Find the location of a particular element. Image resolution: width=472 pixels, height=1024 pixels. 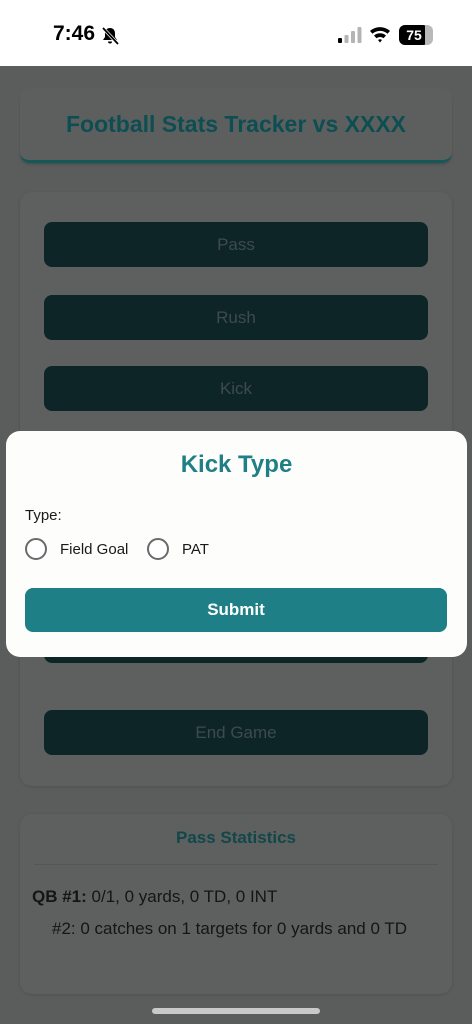

pass-button: Pass is located at coordinates (236, 244).